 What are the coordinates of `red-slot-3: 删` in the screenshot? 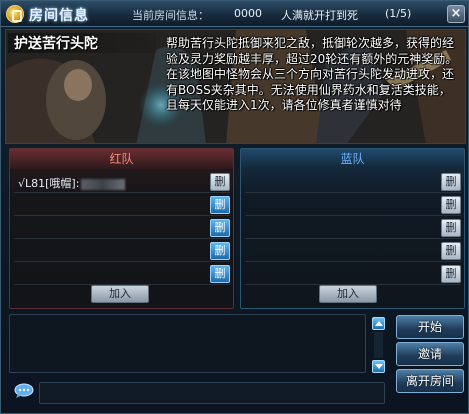 It's located at (122, 228).